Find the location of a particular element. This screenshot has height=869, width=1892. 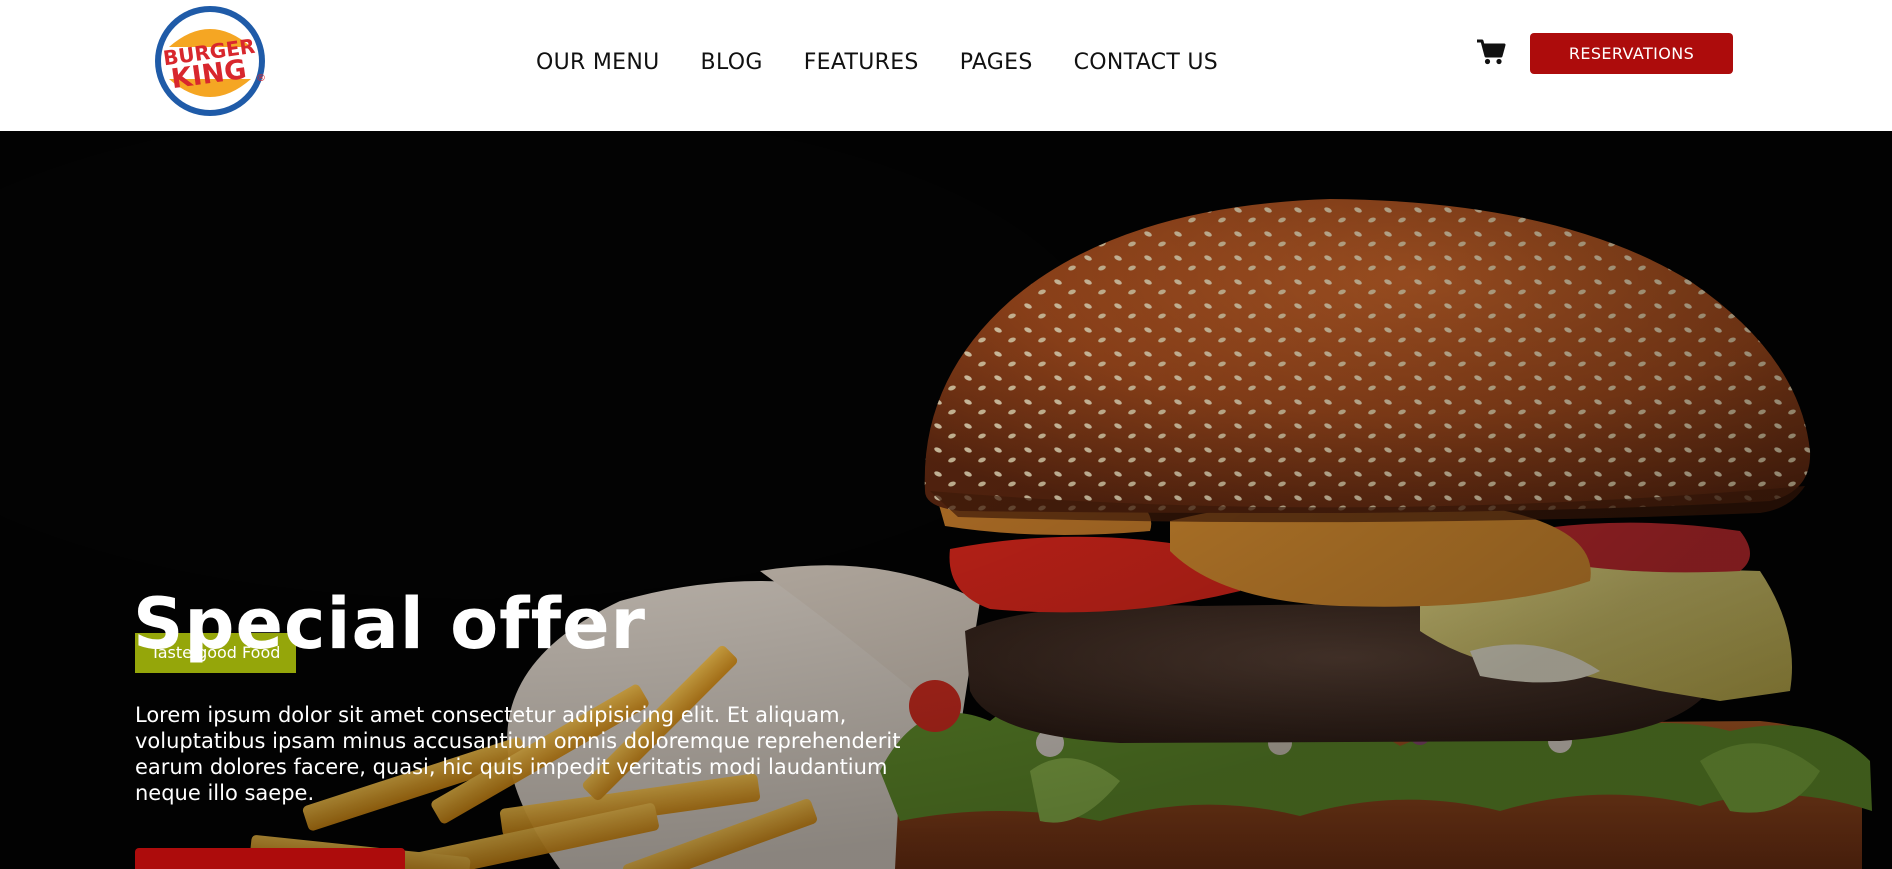

nav-contact-us: CONTACT US is located at coordinates (1146, 63).